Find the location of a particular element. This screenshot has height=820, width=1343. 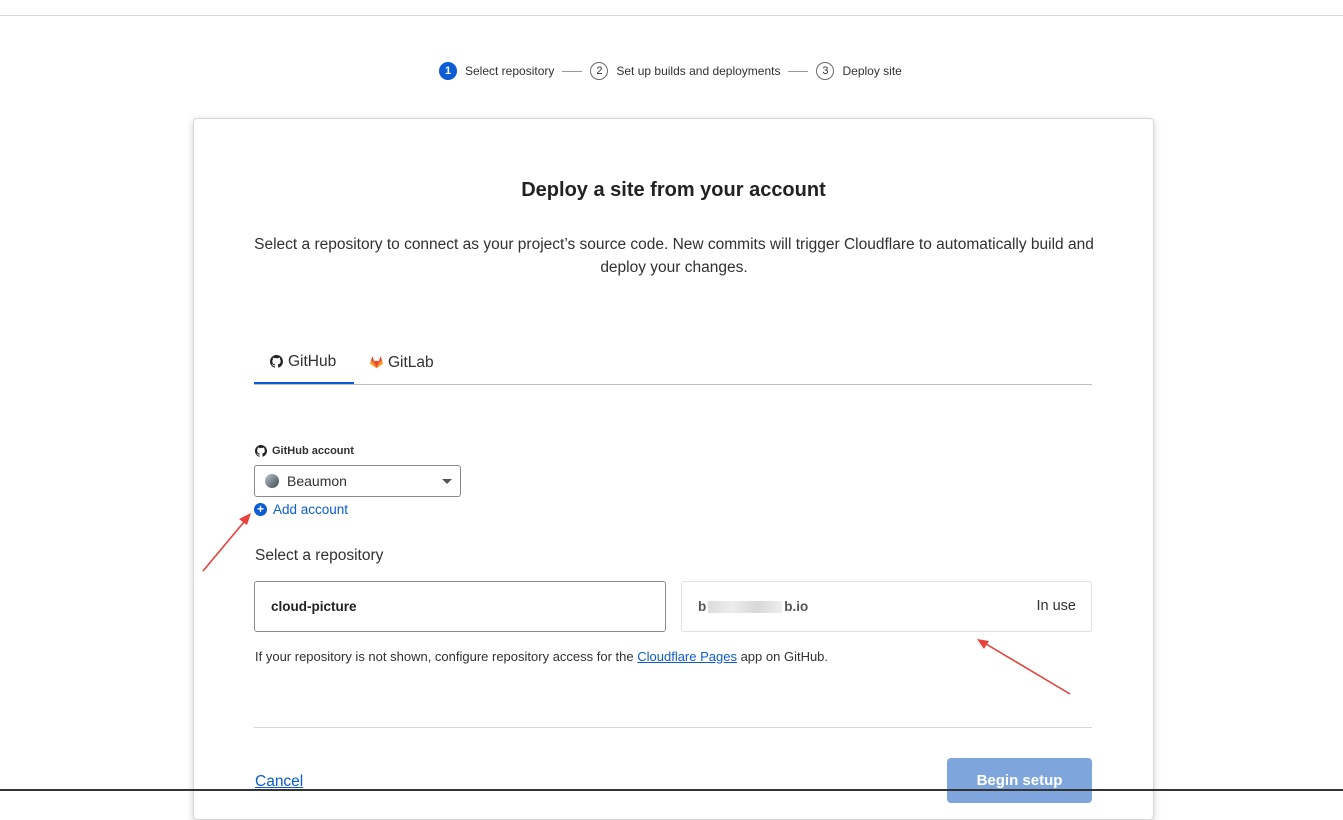

step-number: 3 is located at coordinates (825, 71).